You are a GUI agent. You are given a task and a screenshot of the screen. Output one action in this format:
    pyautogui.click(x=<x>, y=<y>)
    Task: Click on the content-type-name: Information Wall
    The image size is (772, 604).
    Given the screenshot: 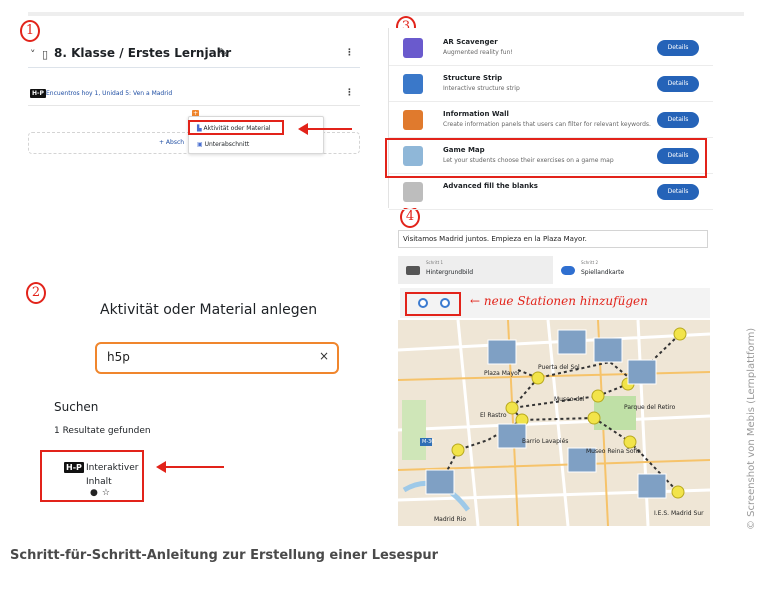 What is the action you would take?
    pyautogui.click(x=476, y=114)
    